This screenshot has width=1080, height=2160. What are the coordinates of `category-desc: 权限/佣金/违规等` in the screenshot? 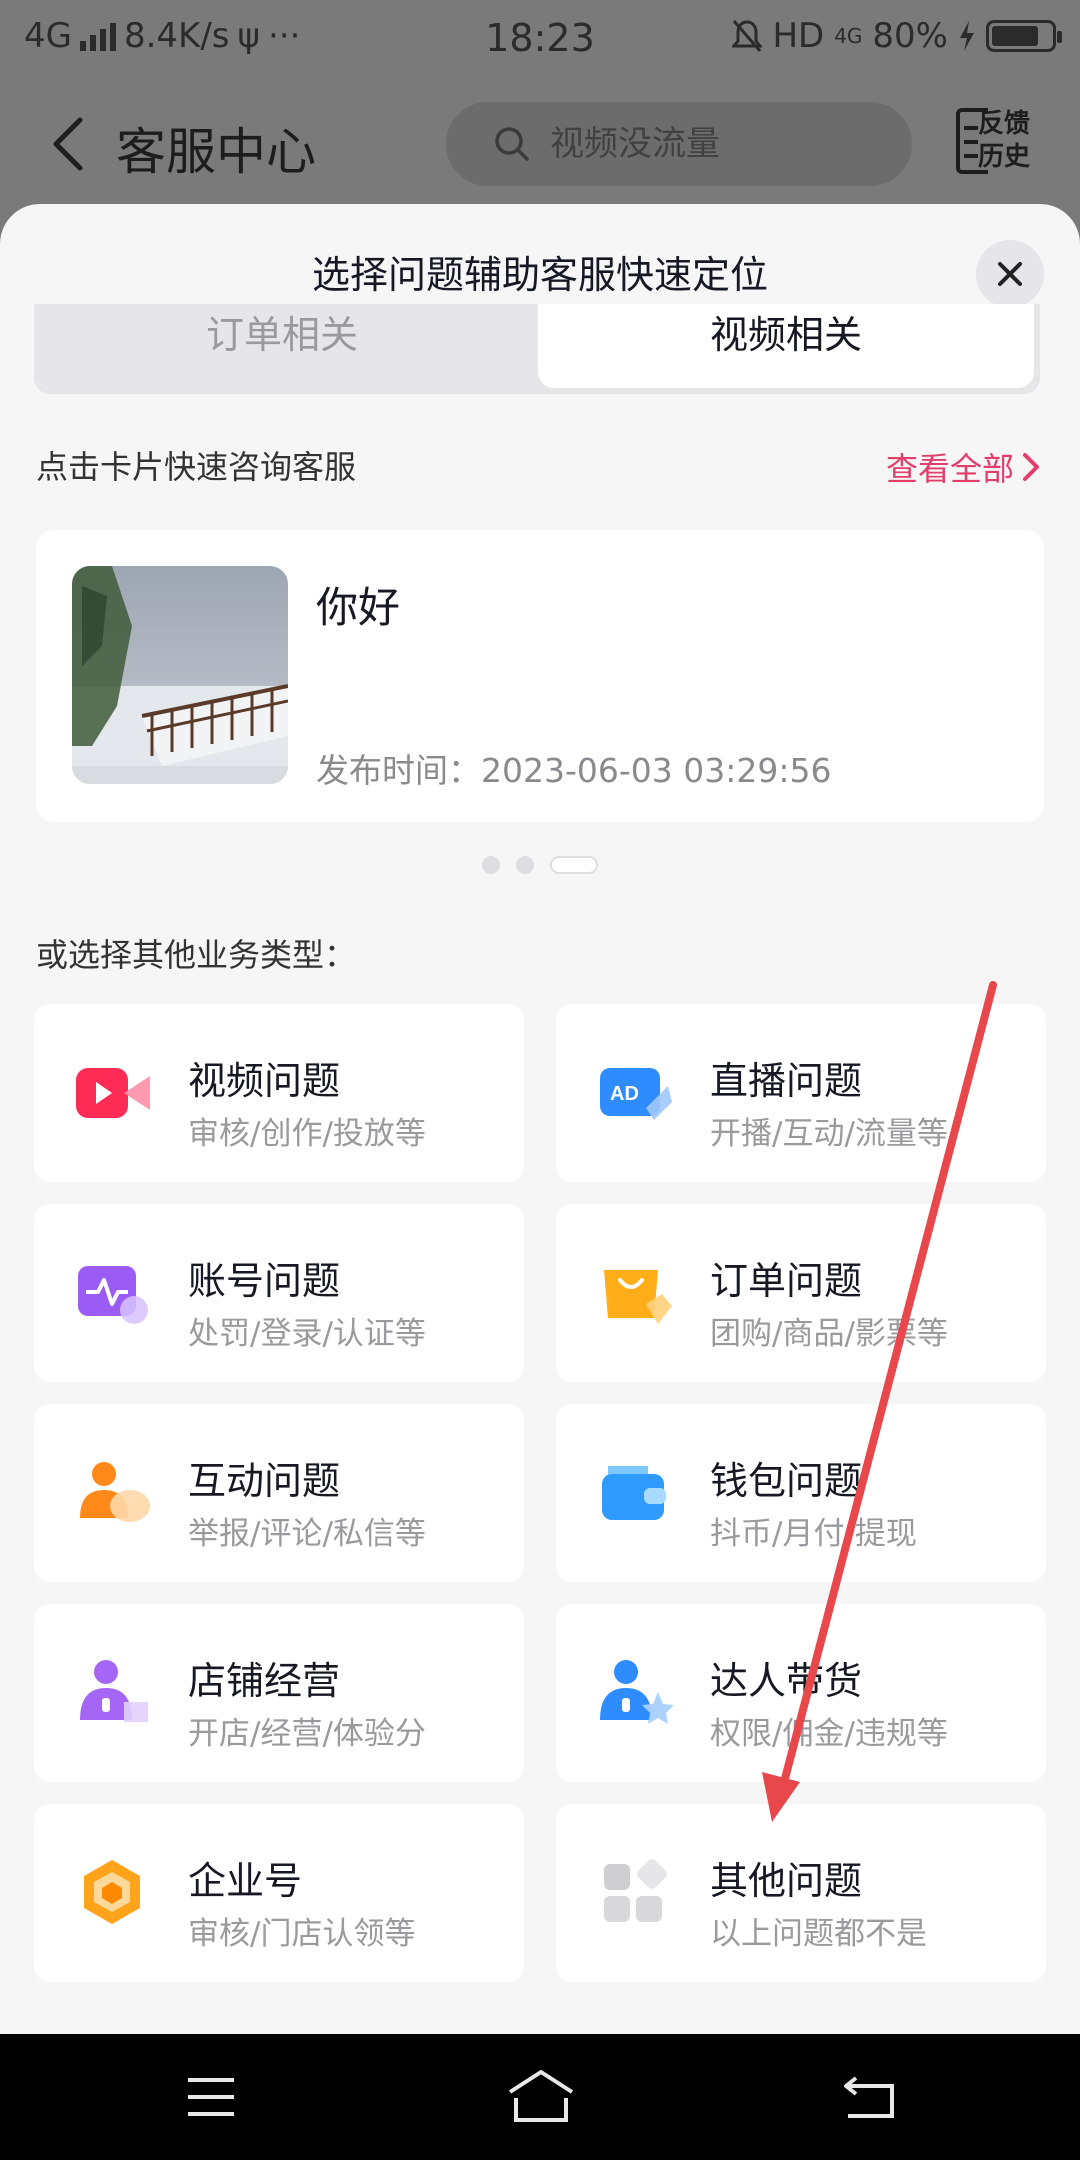 It's located at (829, 1734).